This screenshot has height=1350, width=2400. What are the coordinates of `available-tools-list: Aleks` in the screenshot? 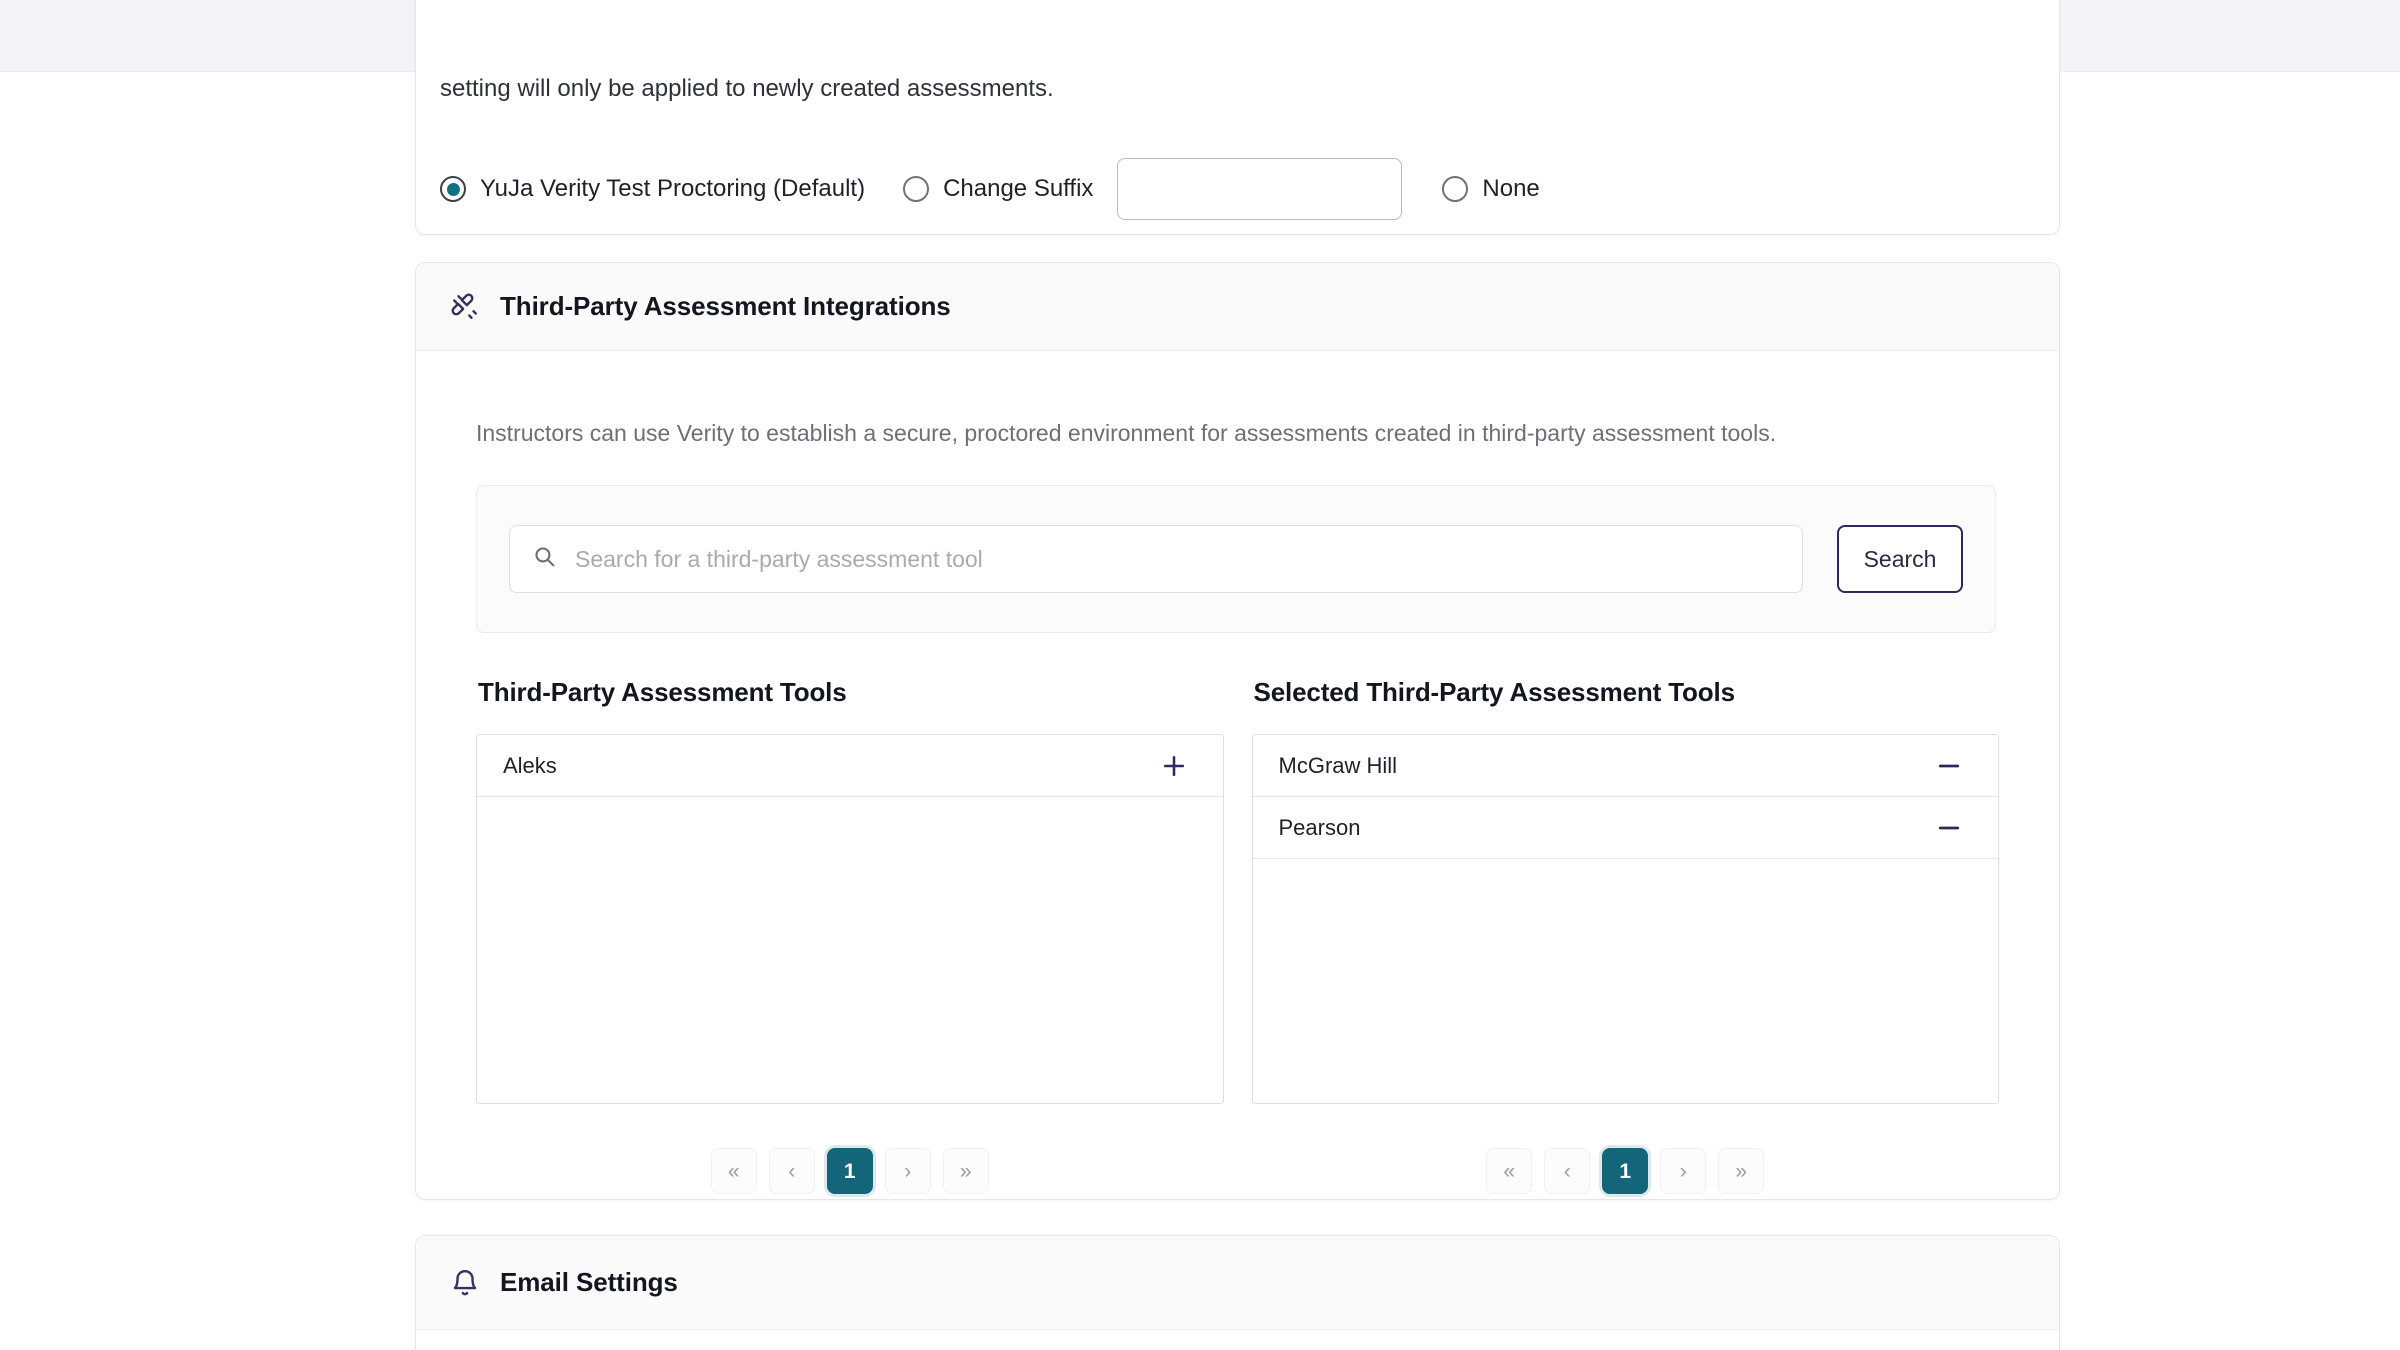 It's located at (850, 919).